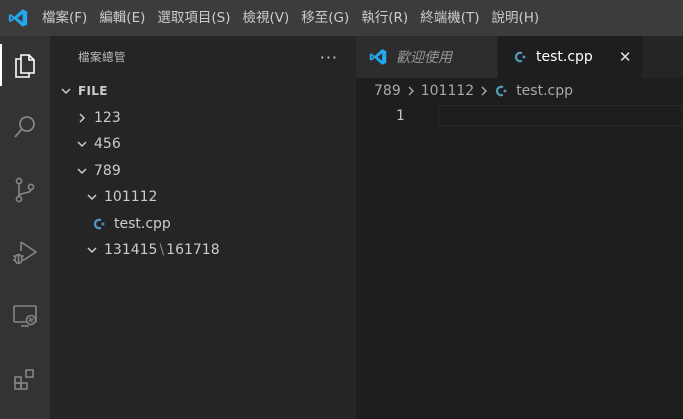 This screenshot has width=683, height=419. Describe the element at coordinates (625, 57) in the screenshot. I see `close-icon: ✕` at that location.